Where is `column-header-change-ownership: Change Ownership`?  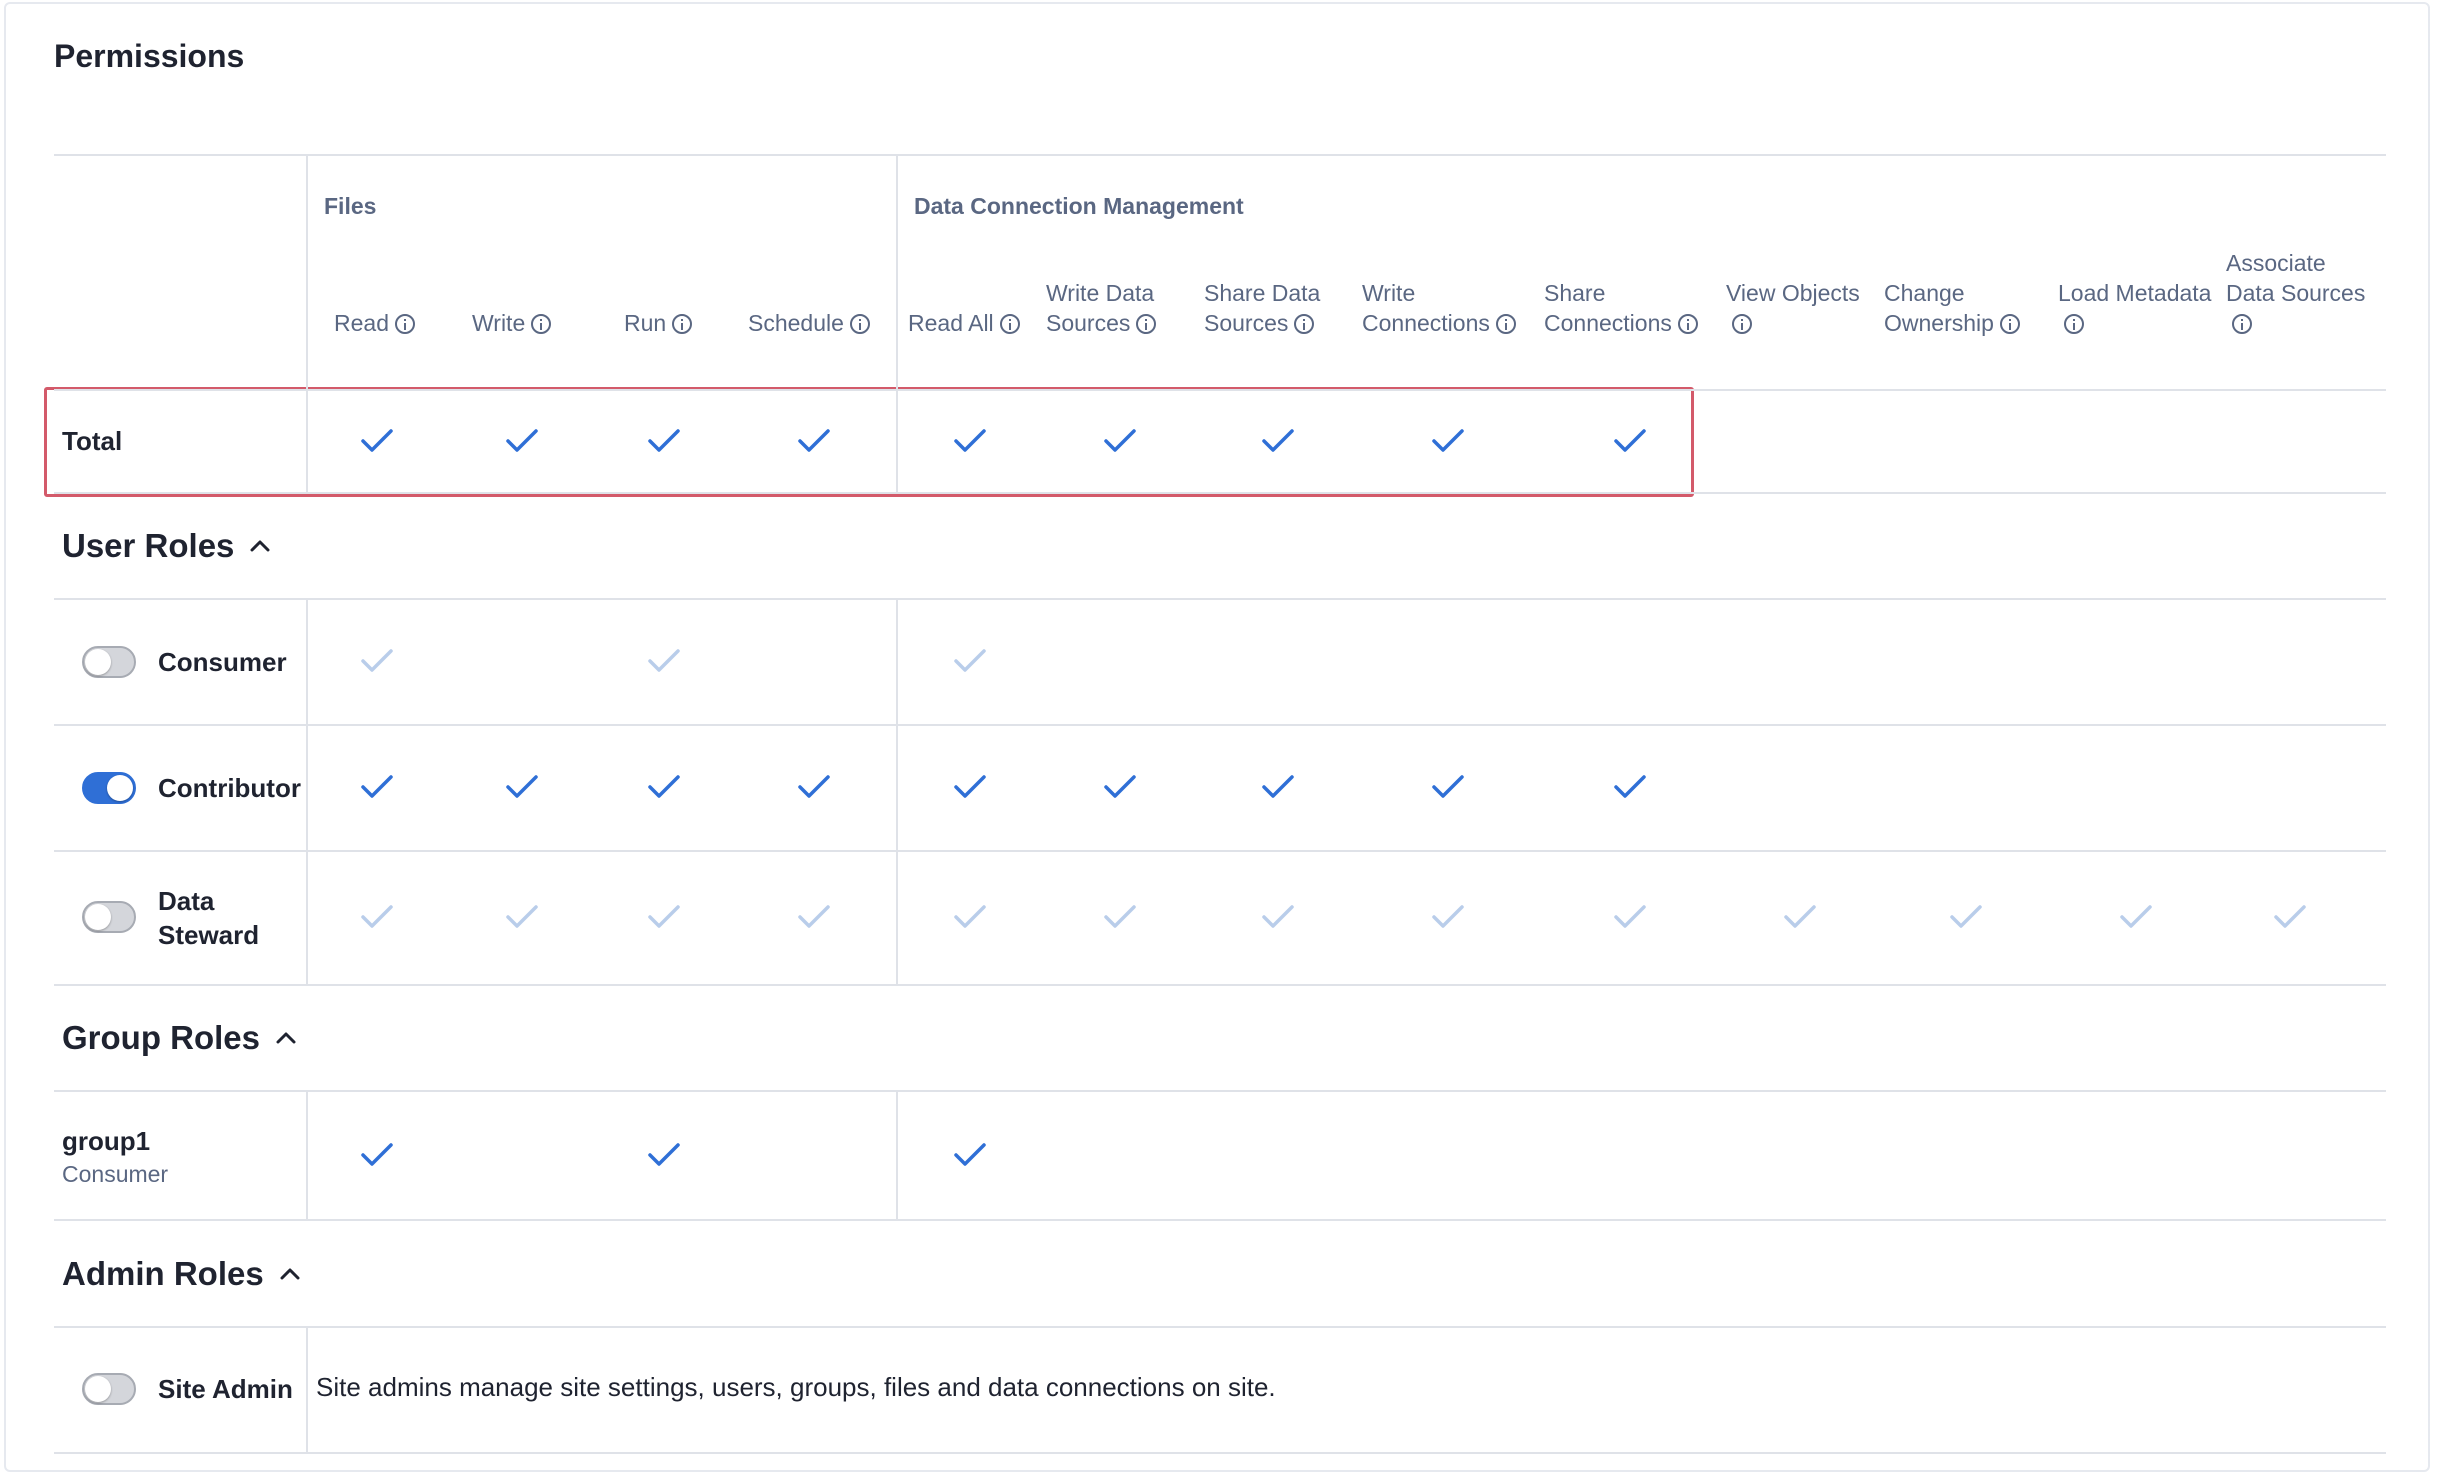 column-header-change-ownership: Change Ownership is located at coordinates (1969, 292).